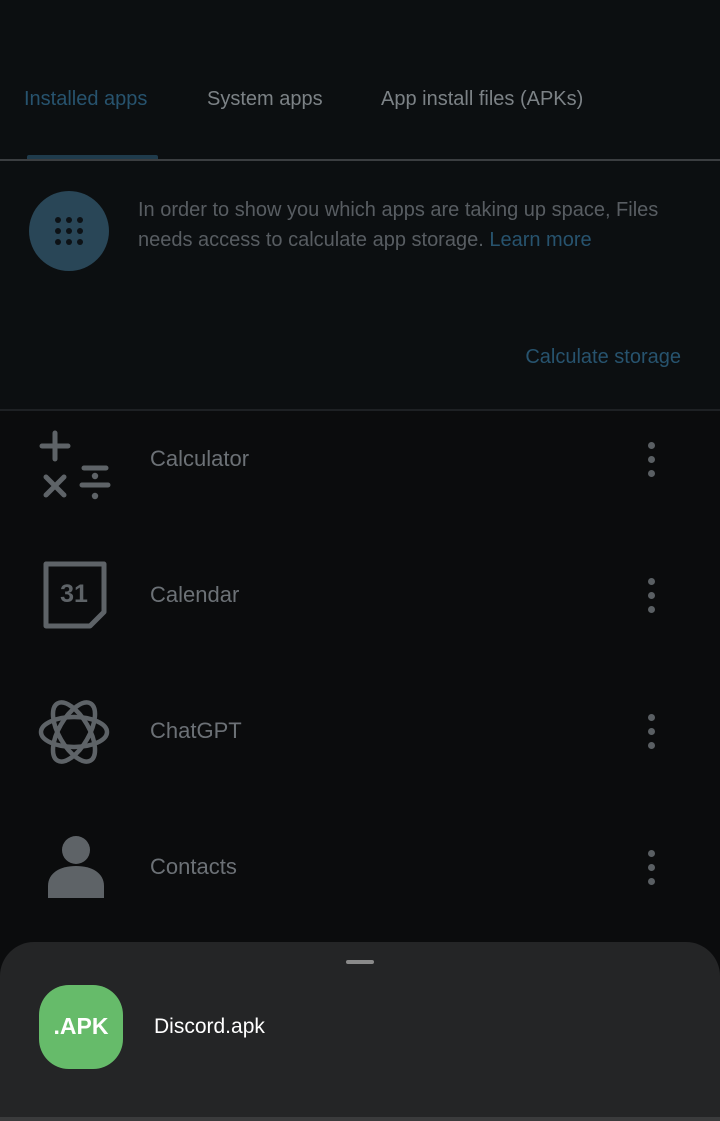 Image resolution: width=720 pixels, height=1121 pixels. I want to click on app-row-chatgpt: ChatGPT, so click(360, 732).